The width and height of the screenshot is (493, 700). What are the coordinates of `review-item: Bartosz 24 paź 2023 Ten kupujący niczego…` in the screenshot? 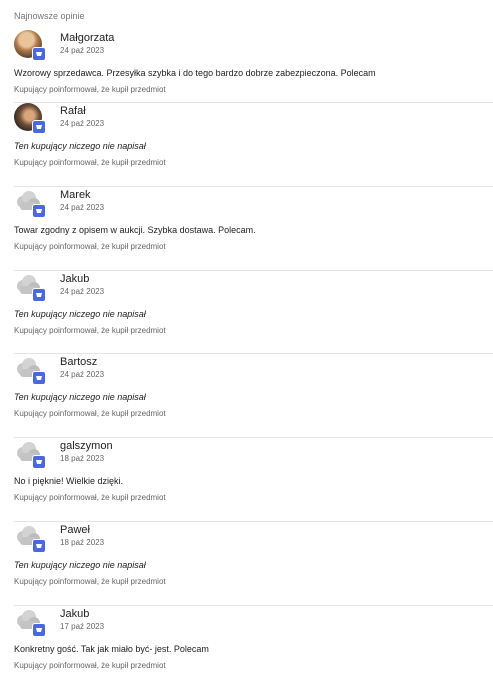 It's located at (253, 396).